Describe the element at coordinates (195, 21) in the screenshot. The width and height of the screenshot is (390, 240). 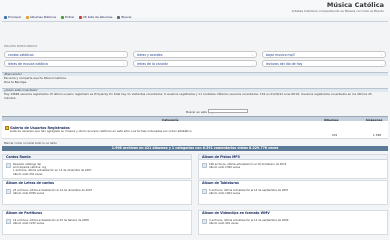
I see `nav-divider` at that location.